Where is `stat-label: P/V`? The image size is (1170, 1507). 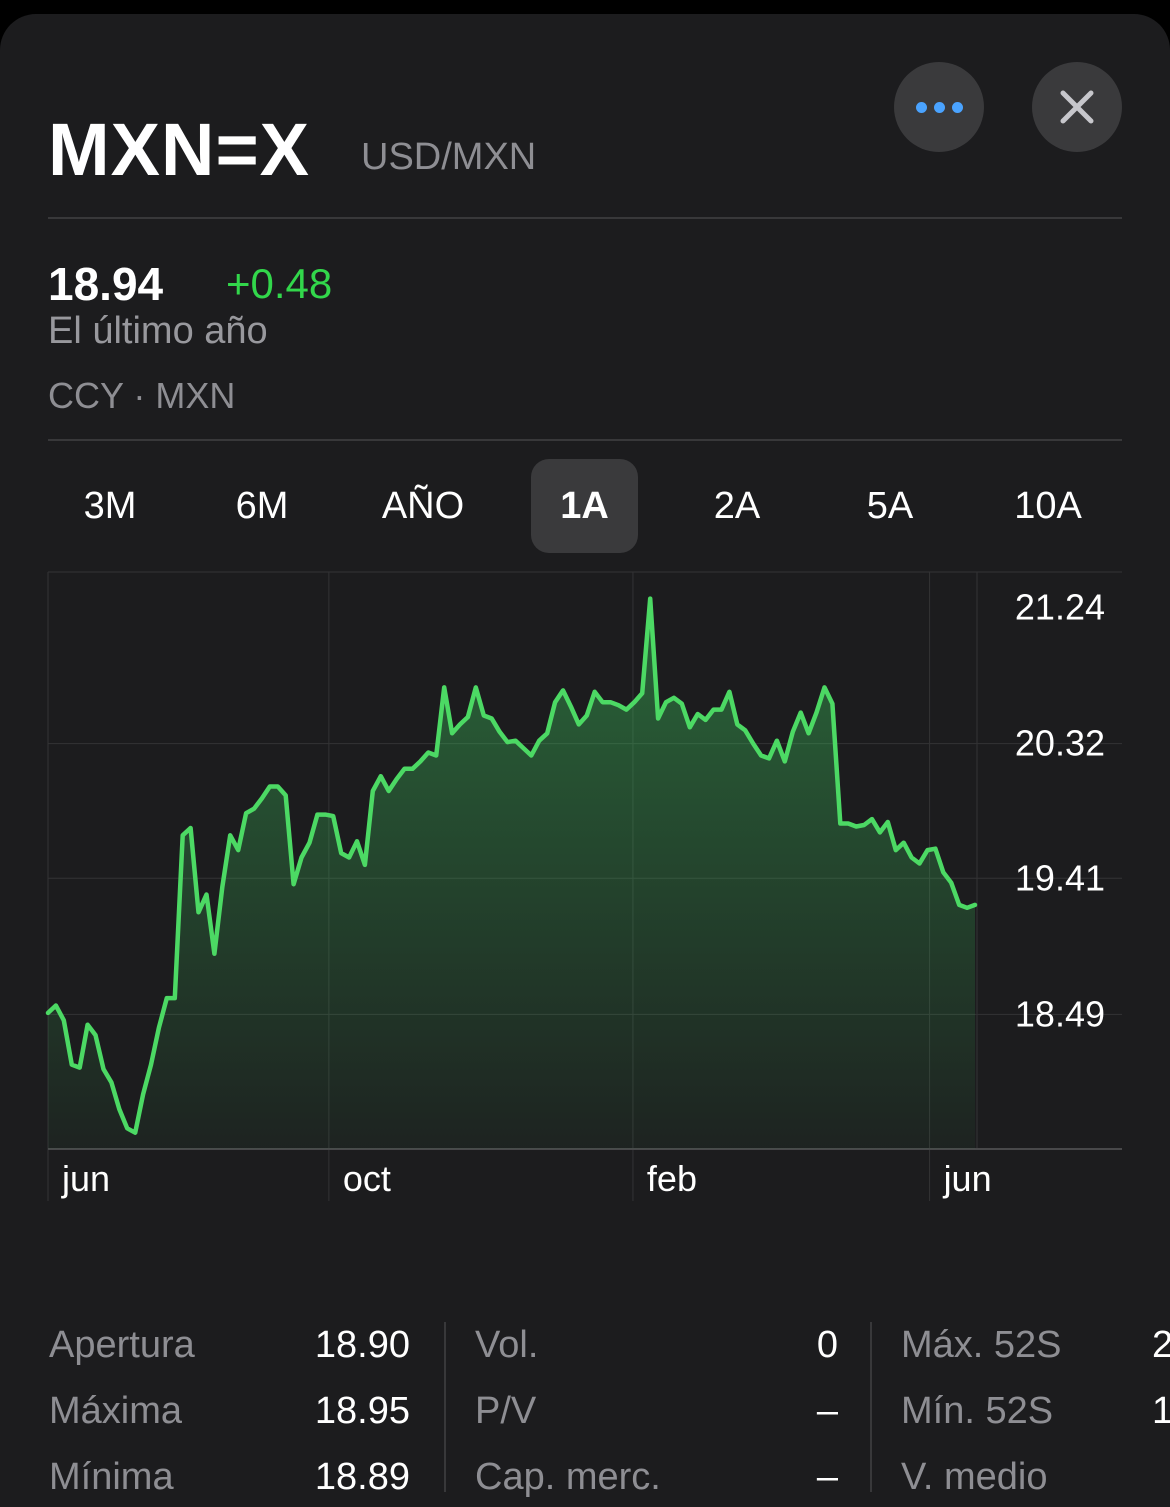
stat-label: P/V is located at coordinates (506, 1411).